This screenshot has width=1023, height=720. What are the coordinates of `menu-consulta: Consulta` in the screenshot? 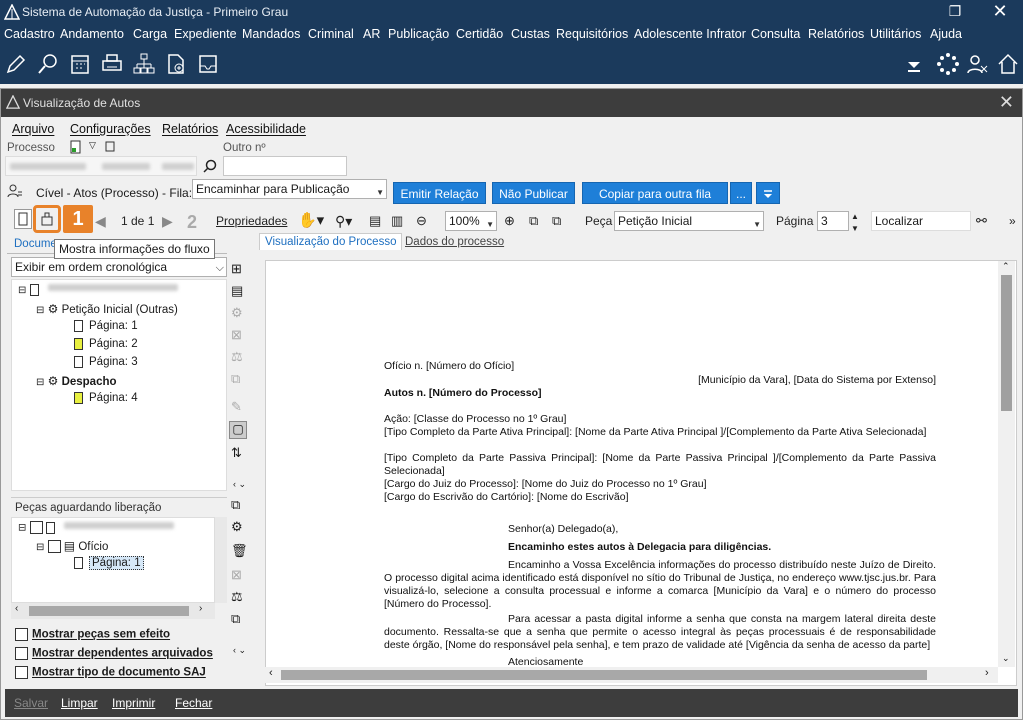 It's located at (775, 34).